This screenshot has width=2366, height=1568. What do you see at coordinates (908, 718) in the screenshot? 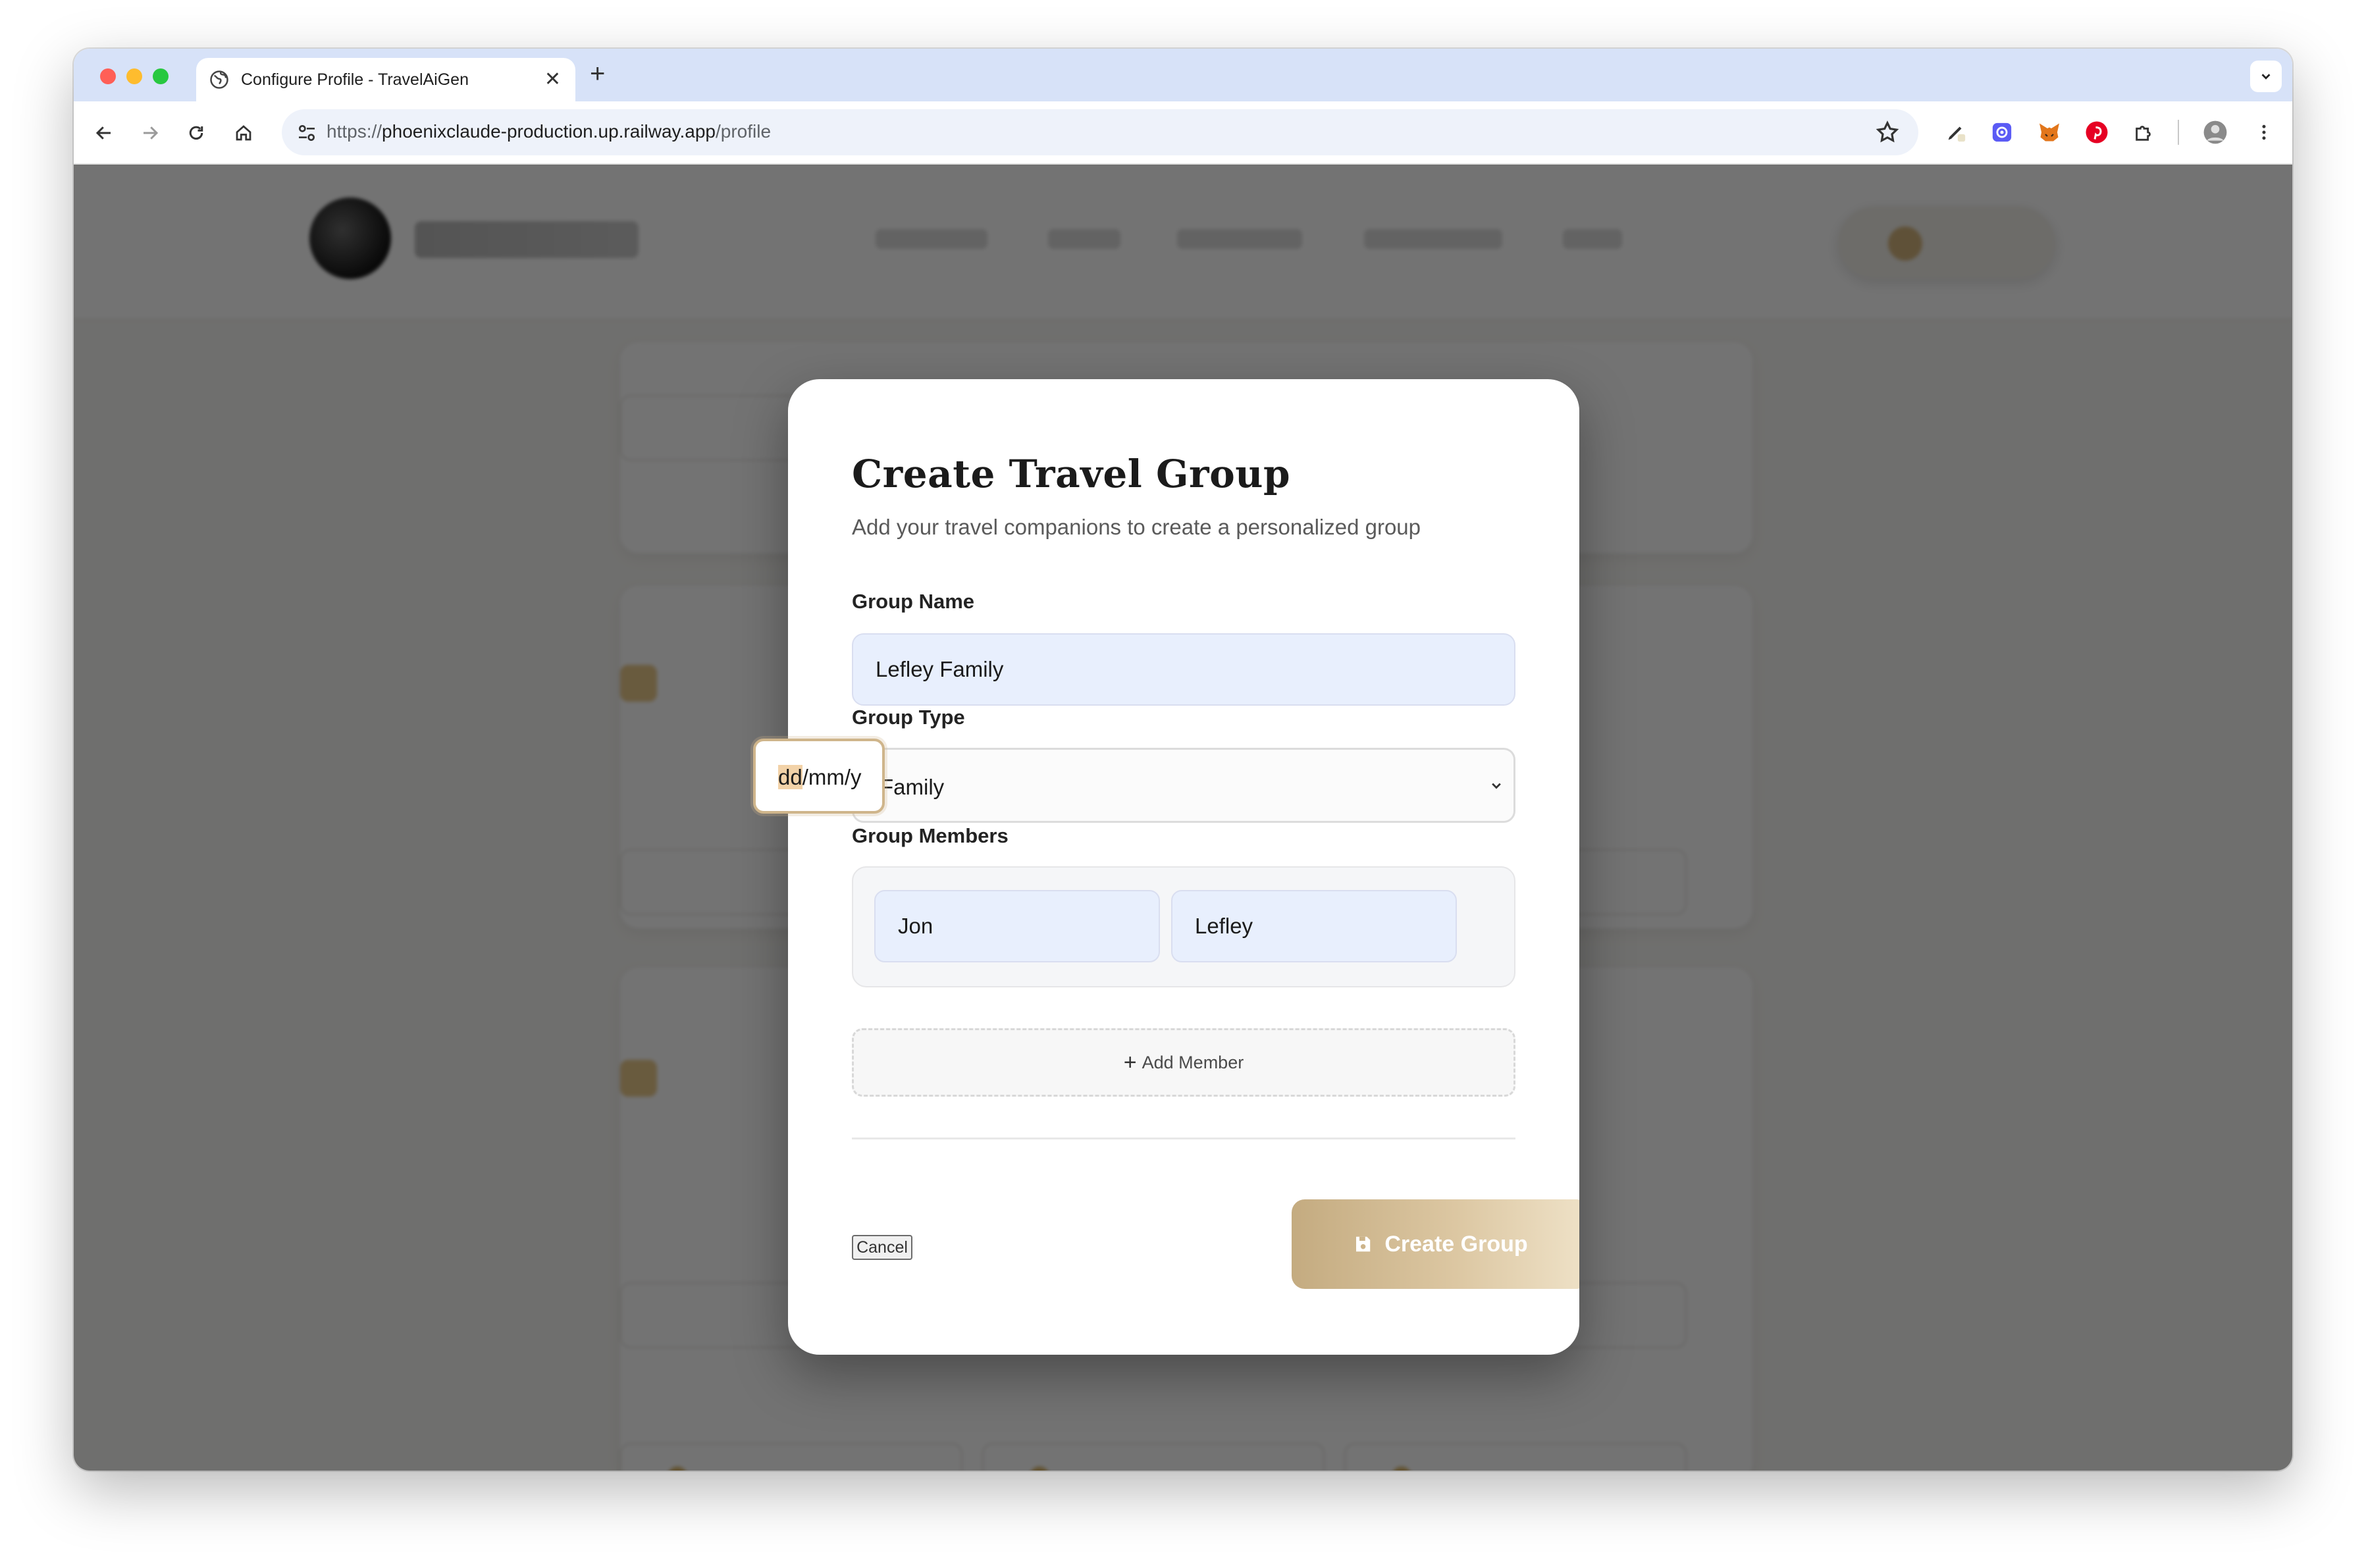
I see `group-type-label: Group Type` at bounding box center [908, 718].